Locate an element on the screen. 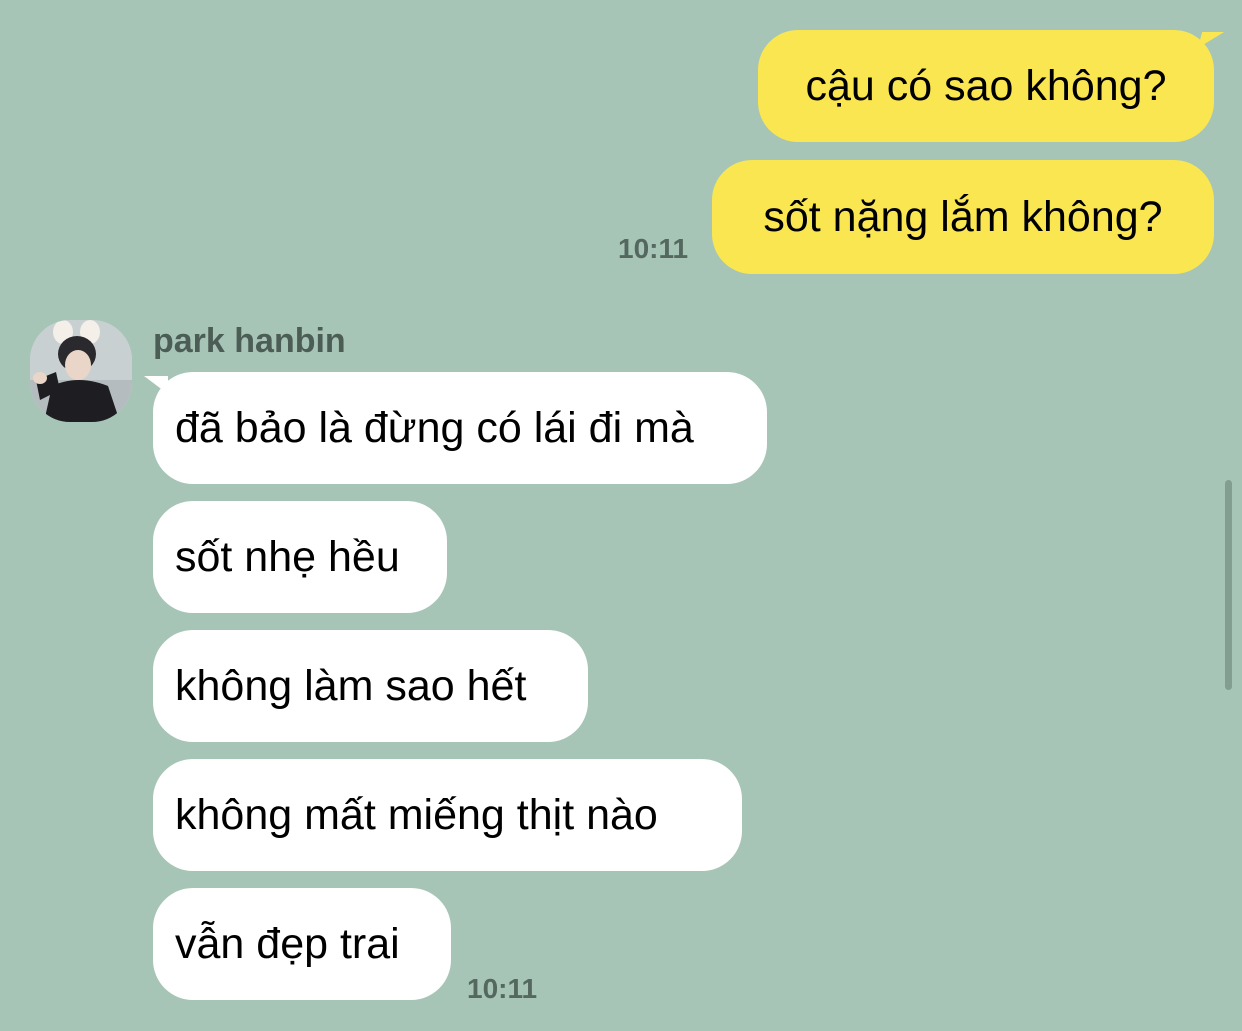  message-text: đã bảo là đừng có lái đi mà is located at coordinates (434, 427).